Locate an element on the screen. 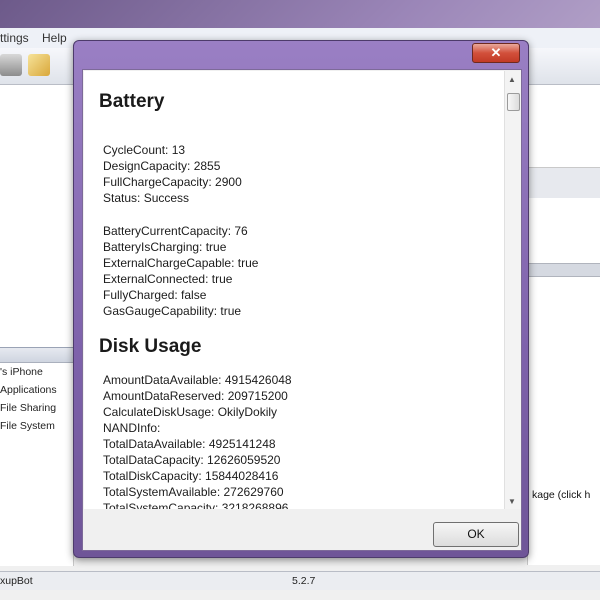  status-bar: xupBot 5.2.7 is located at coordinates (300, 580).